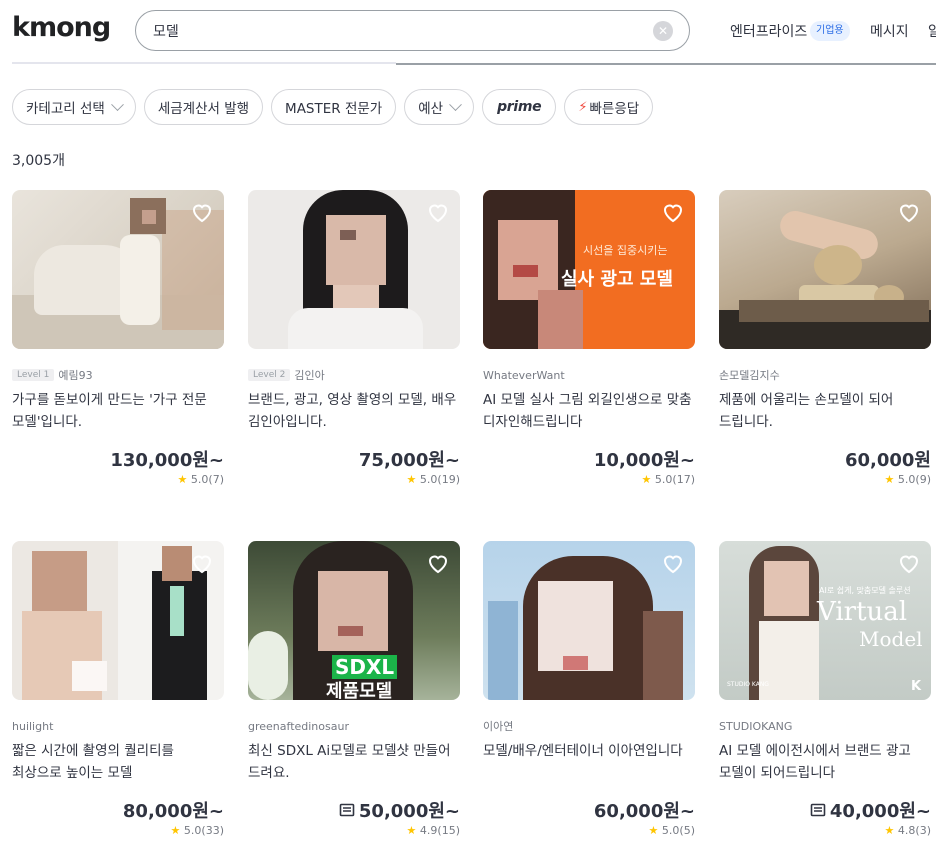 The height and width of the screenshot is (849, 936). What do you see at coordinates (888, 459) in the screenshot?
I see `service-price: 60,000원` at bounding box center [888, 459].